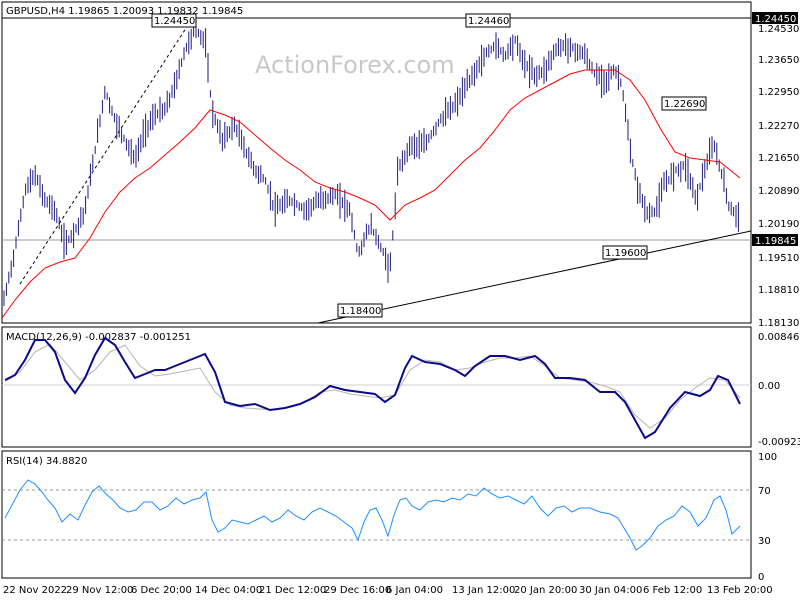 The width and height of the screenshot is (800, 600). What do you see at coordinates (360, 311) in the screenshot?
I see `annotation-low1: 1.18400` at bounding box center [360, 311].